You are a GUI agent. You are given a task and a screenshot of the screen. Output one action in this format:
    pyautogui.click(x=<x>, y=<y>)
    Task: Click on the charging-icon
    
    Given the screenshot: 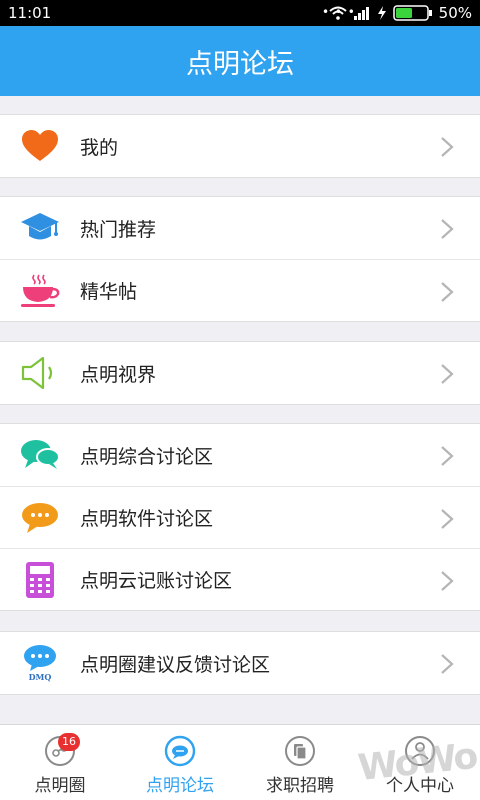 What is the action you would take?
    pyautogui.click(x=381, y=13)
    